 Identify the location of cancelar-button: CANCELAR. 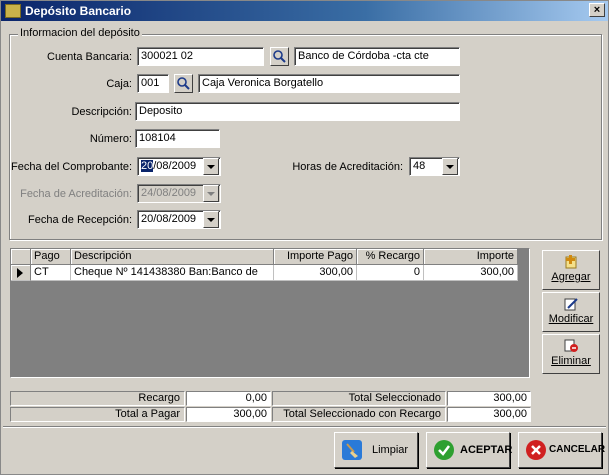
(562, 450).